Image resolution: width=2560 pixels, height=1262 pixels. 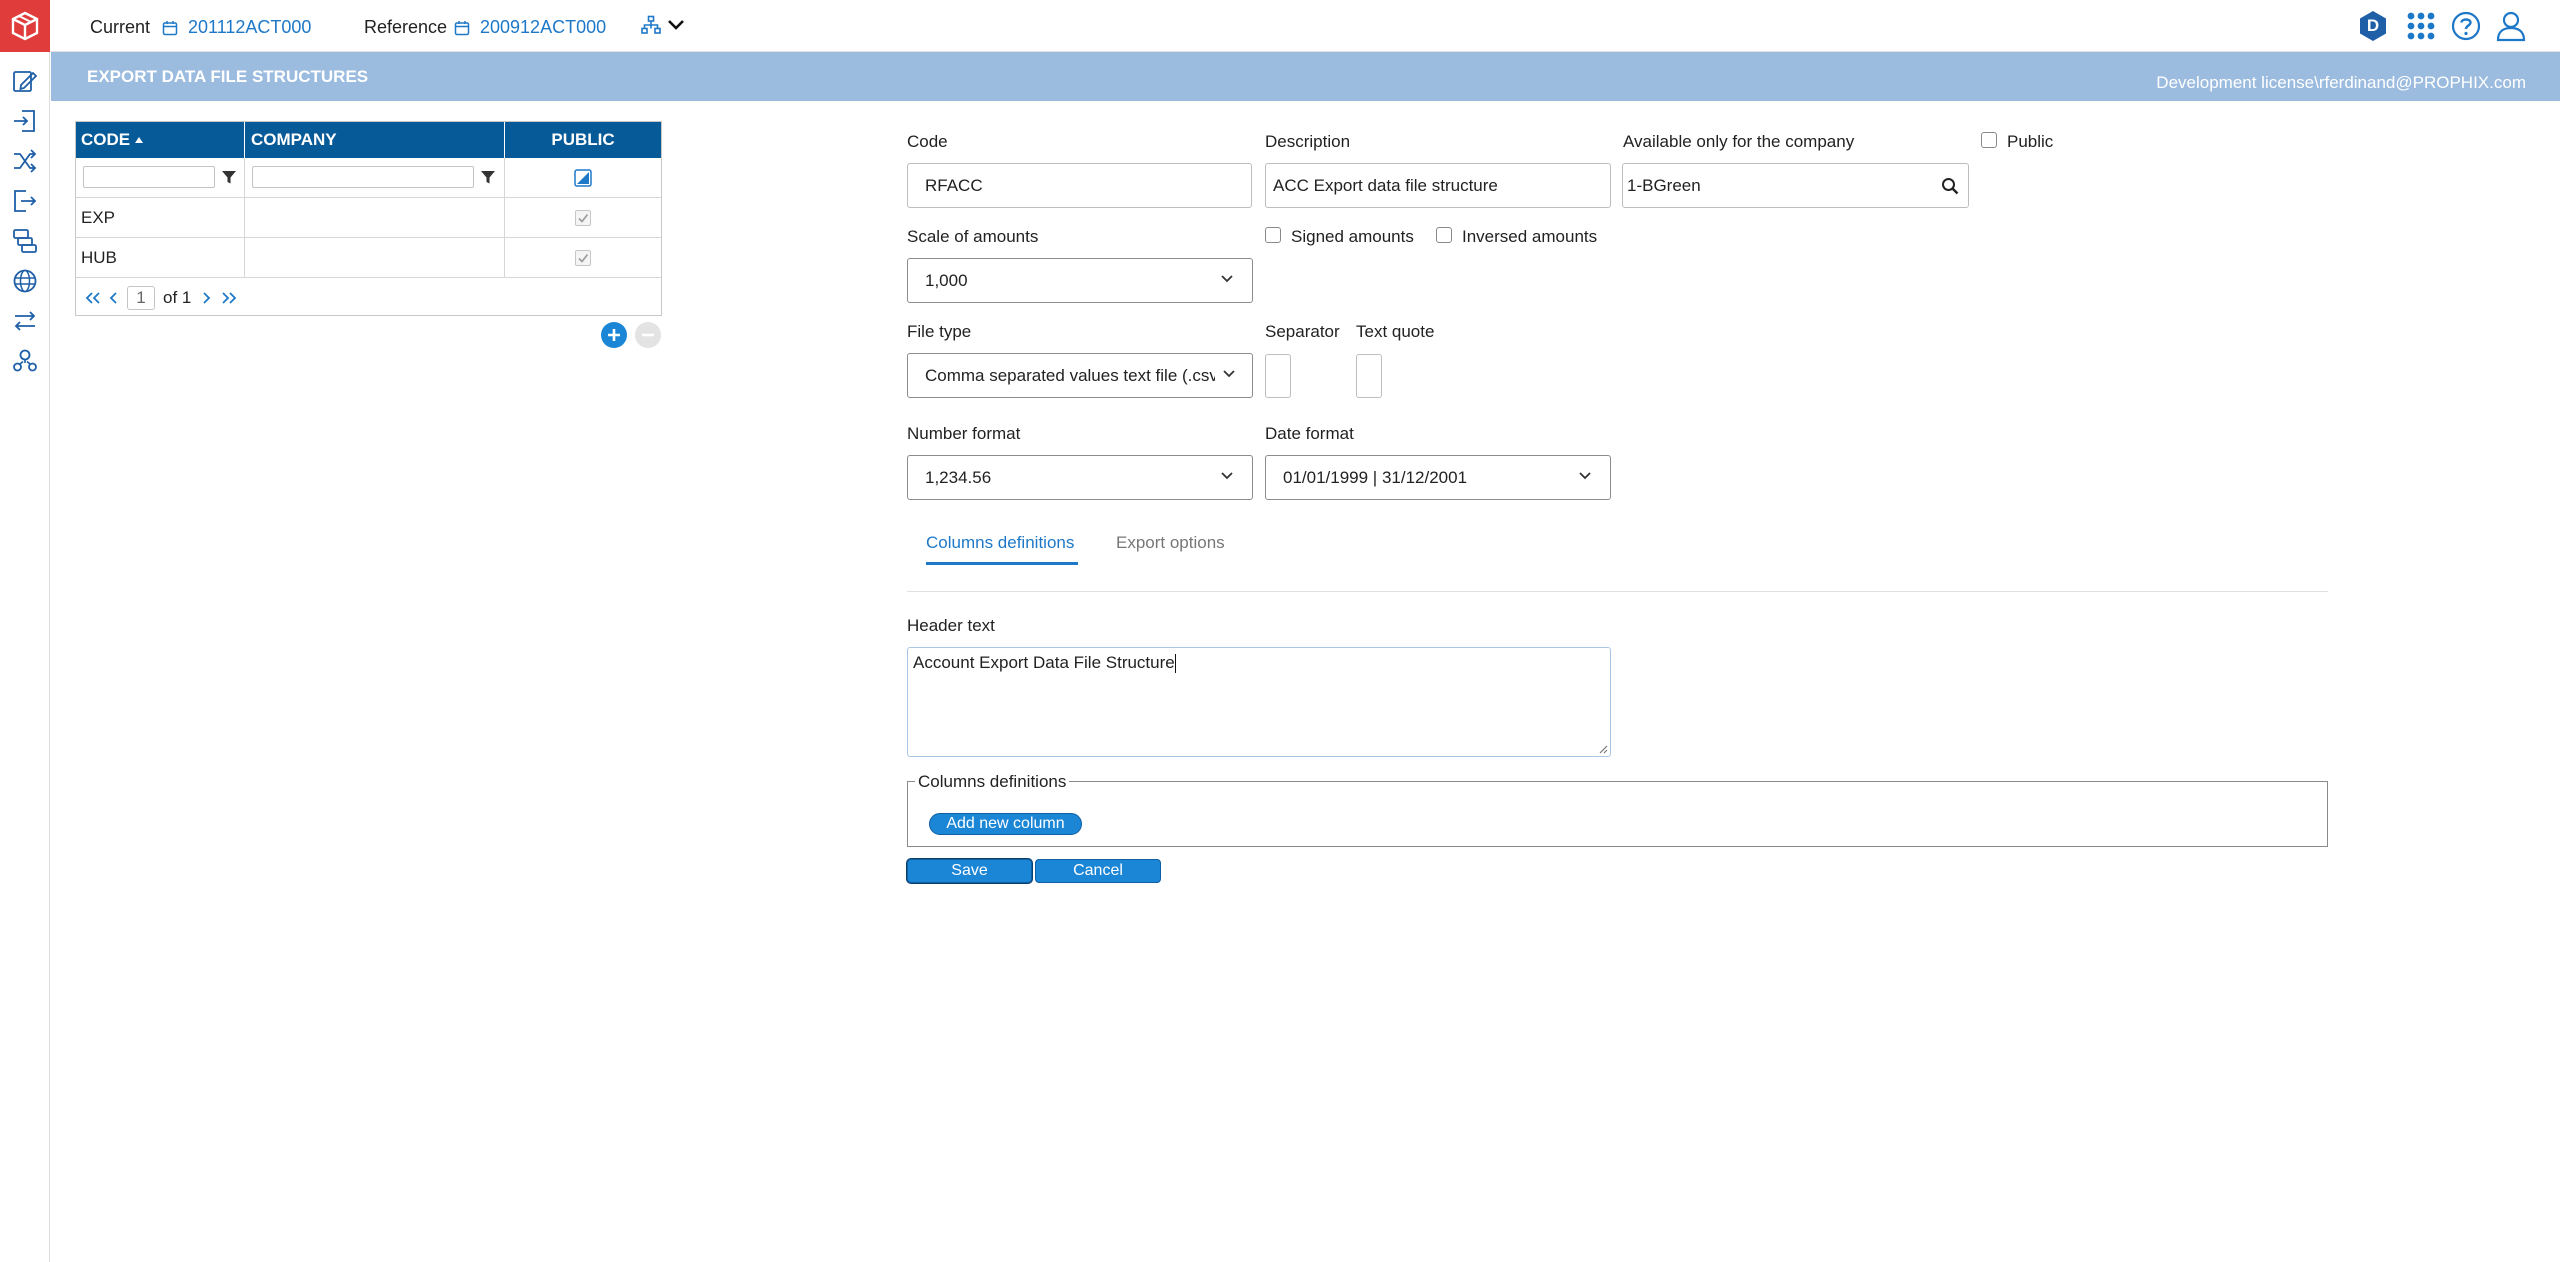 What do you see at coordinates (973, 236) in the screenshot?
I see `scale-label: Scale of amounts` at bounding box center [973, 236].